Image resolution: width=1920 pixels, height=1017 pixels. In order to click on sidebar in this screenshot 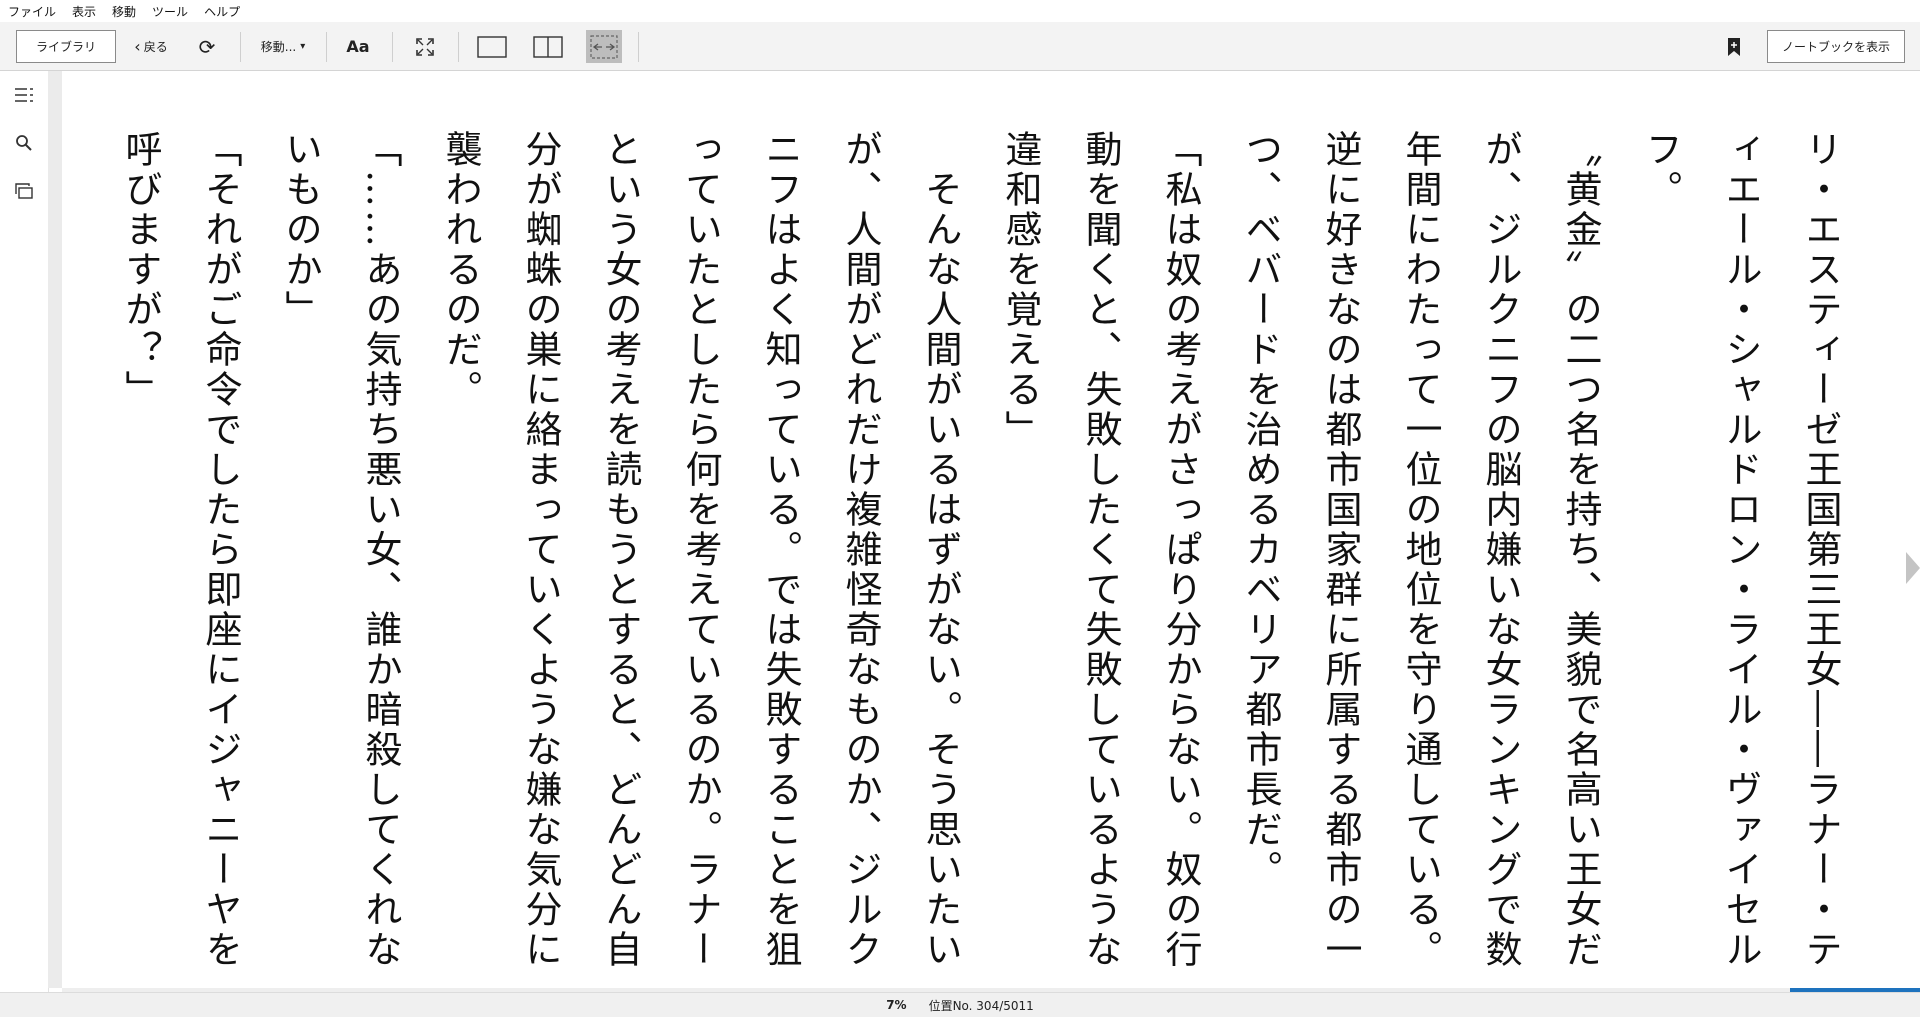, I will do `click(24, 531)`.